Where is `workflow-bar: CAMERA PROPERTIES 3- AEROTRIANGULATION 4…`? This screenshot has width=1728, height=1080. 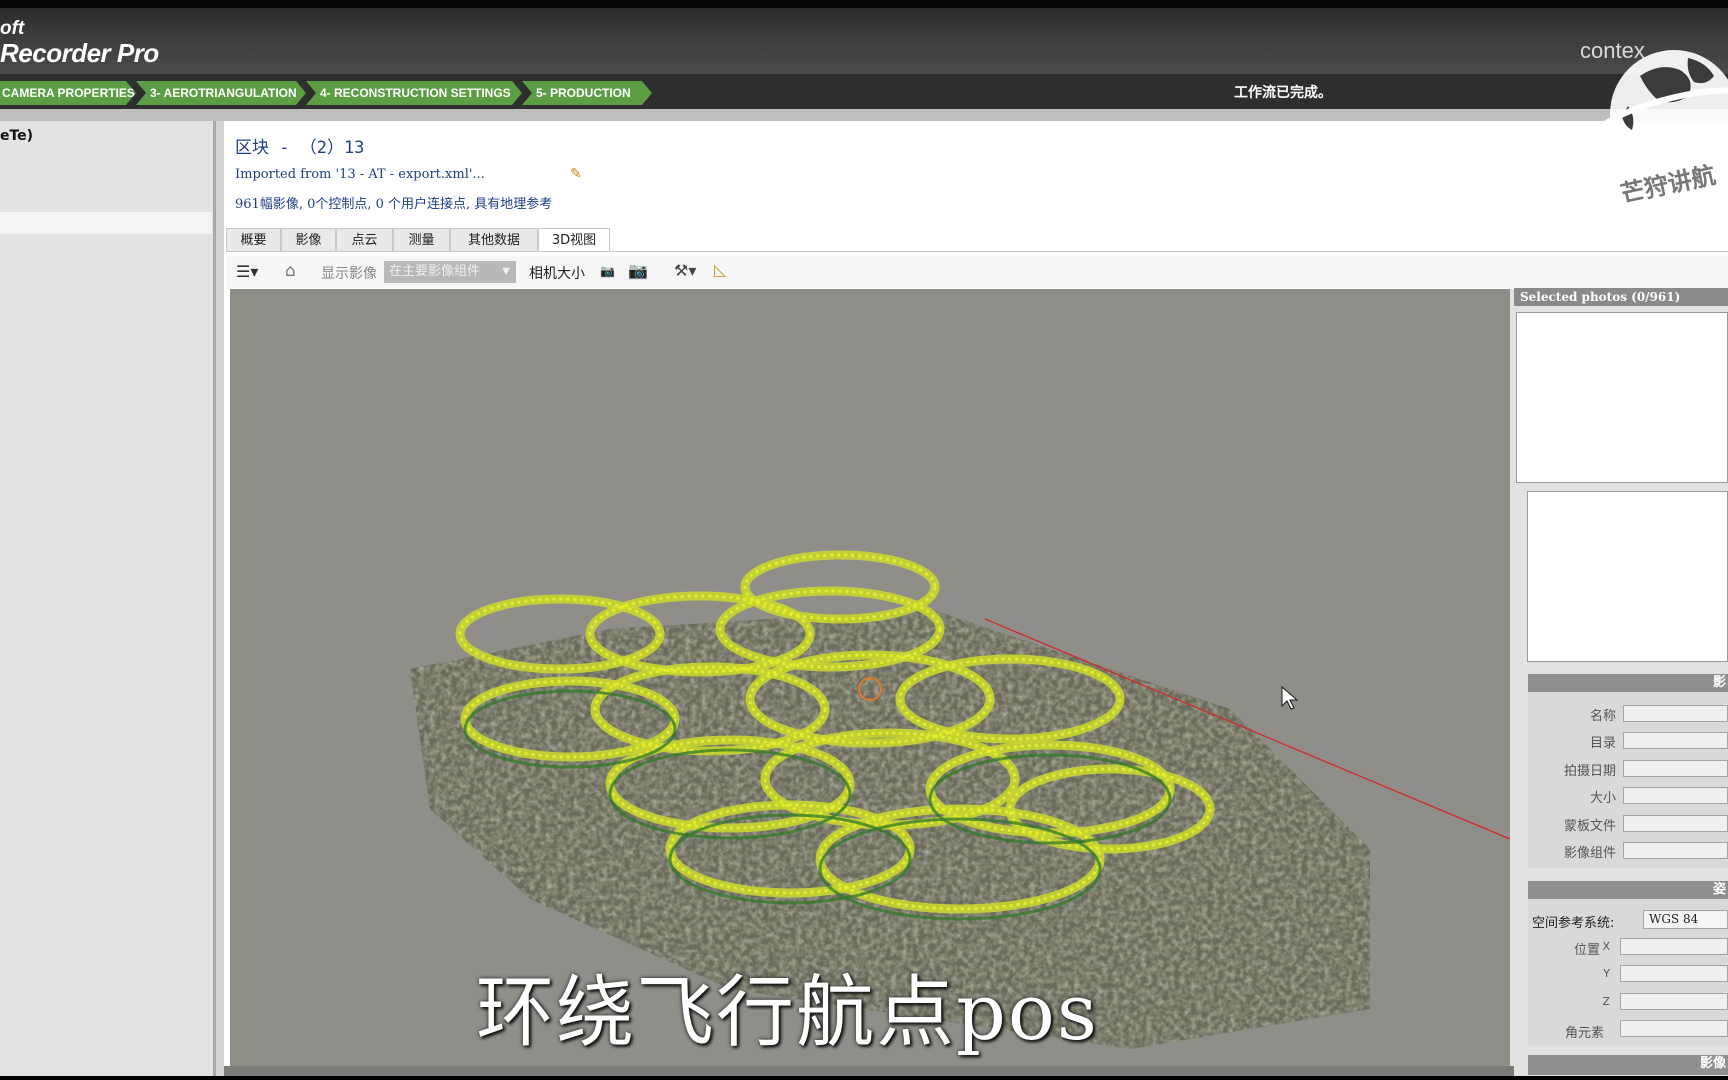 workflow-bar: CAMERA PROPERTIES 3- AEROTRIANGULATION 4… is located at coordinates (864, 91).